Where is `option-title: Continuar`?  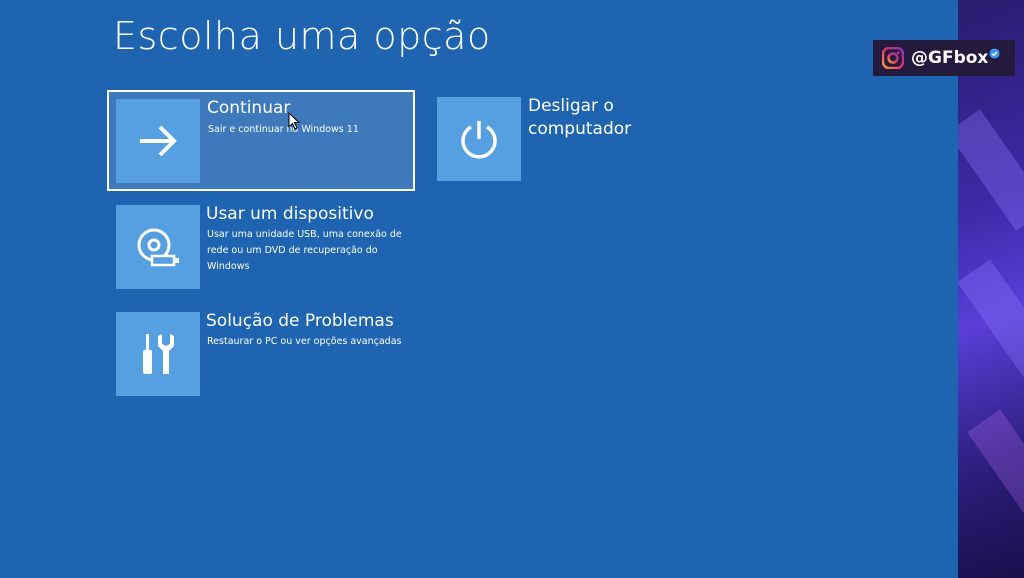
option-title: Continuar is located at coordinates (249, 108).